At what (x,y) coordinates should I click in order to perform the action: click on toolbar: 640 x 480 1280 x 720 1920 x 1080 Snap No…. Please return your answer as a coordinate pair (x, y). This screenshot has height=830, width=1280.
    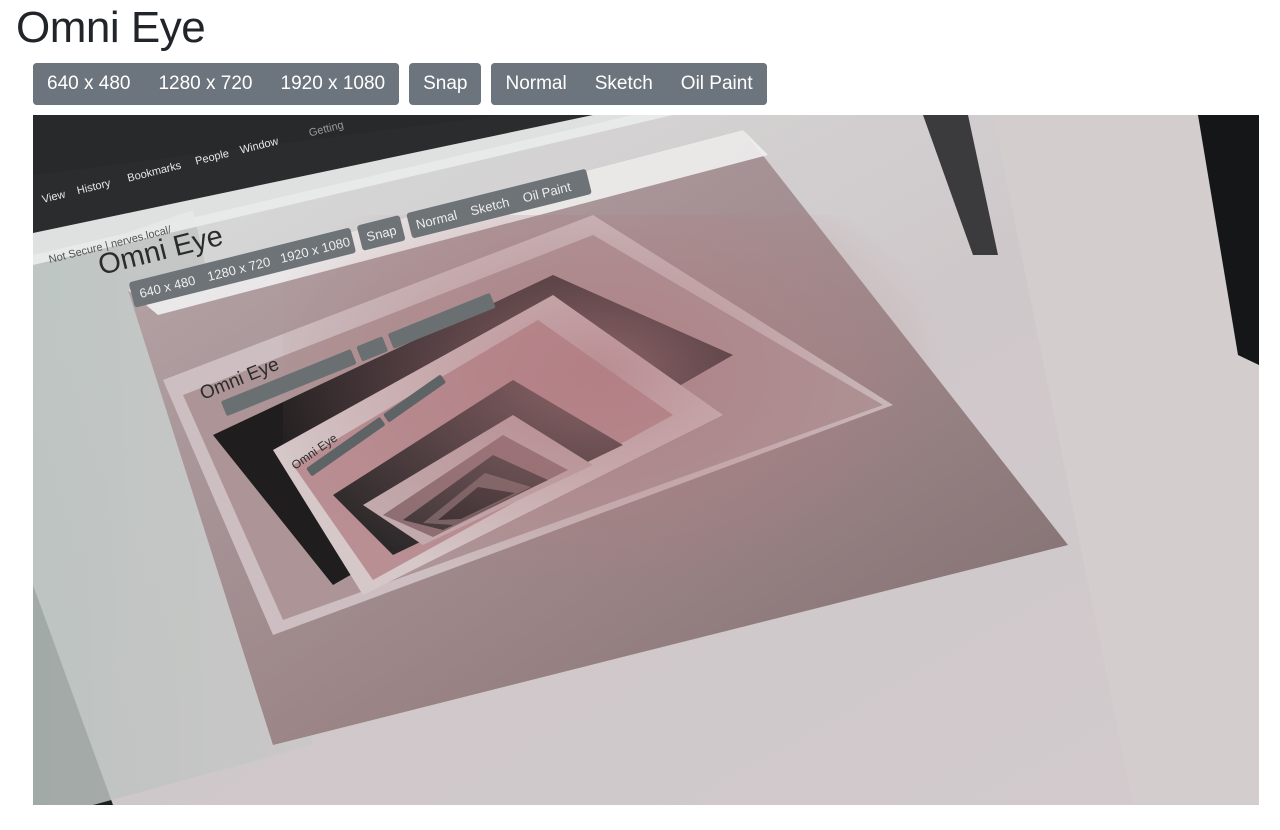
    Looking at the image, I should click on (400, 84).